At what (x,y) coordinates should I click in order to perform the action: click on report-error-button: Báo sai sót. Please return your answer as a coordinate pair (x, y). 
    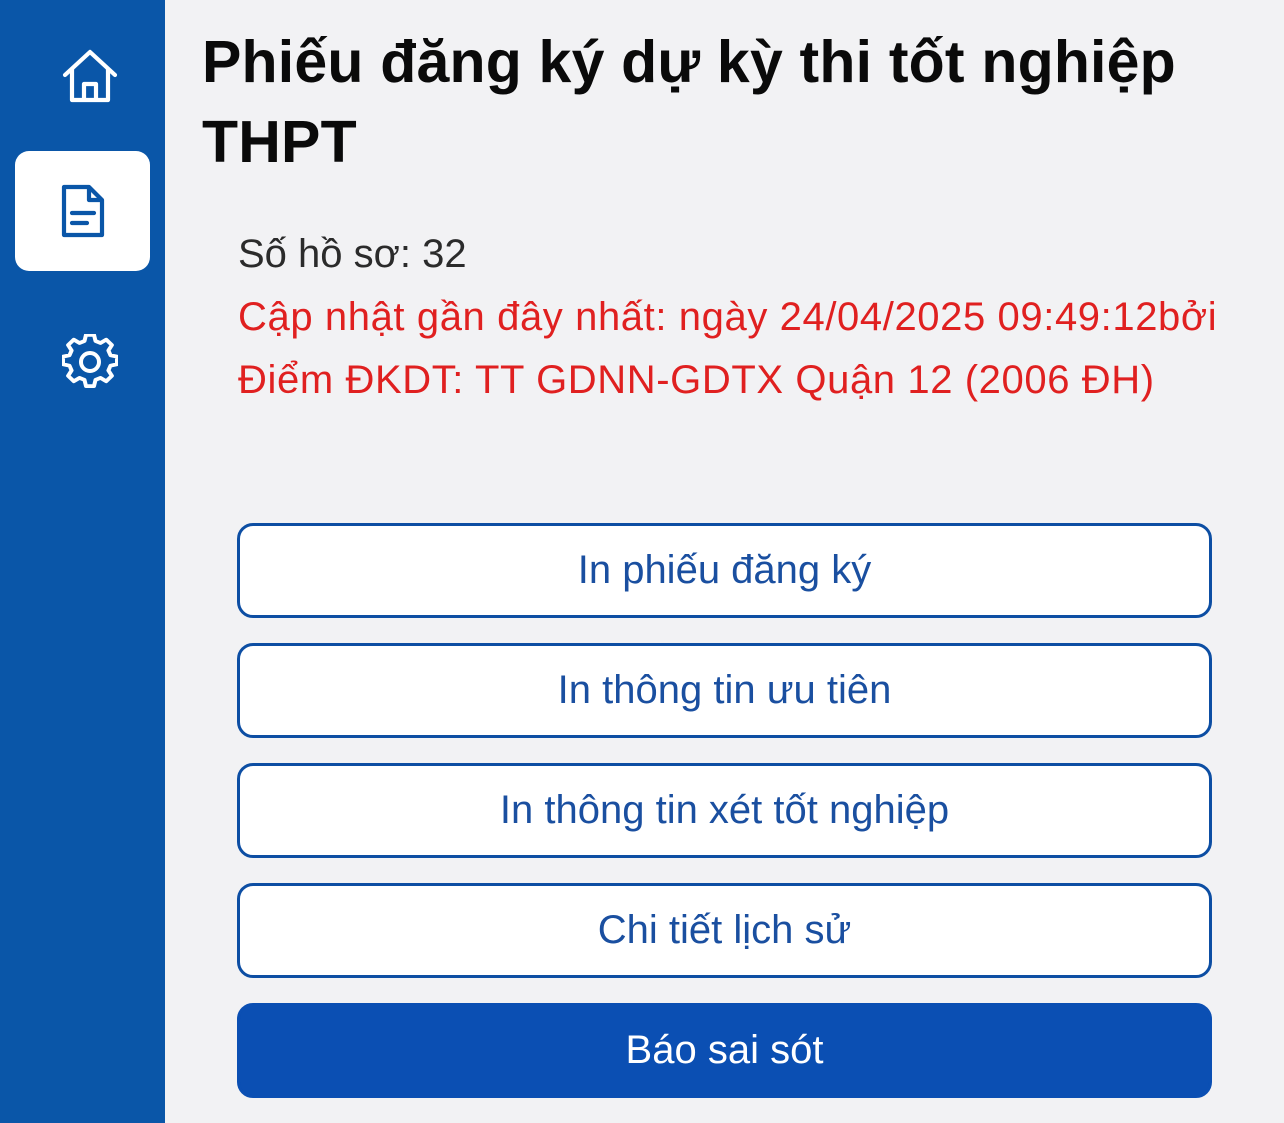
    Looking at the image, I should click on (724, 1050).